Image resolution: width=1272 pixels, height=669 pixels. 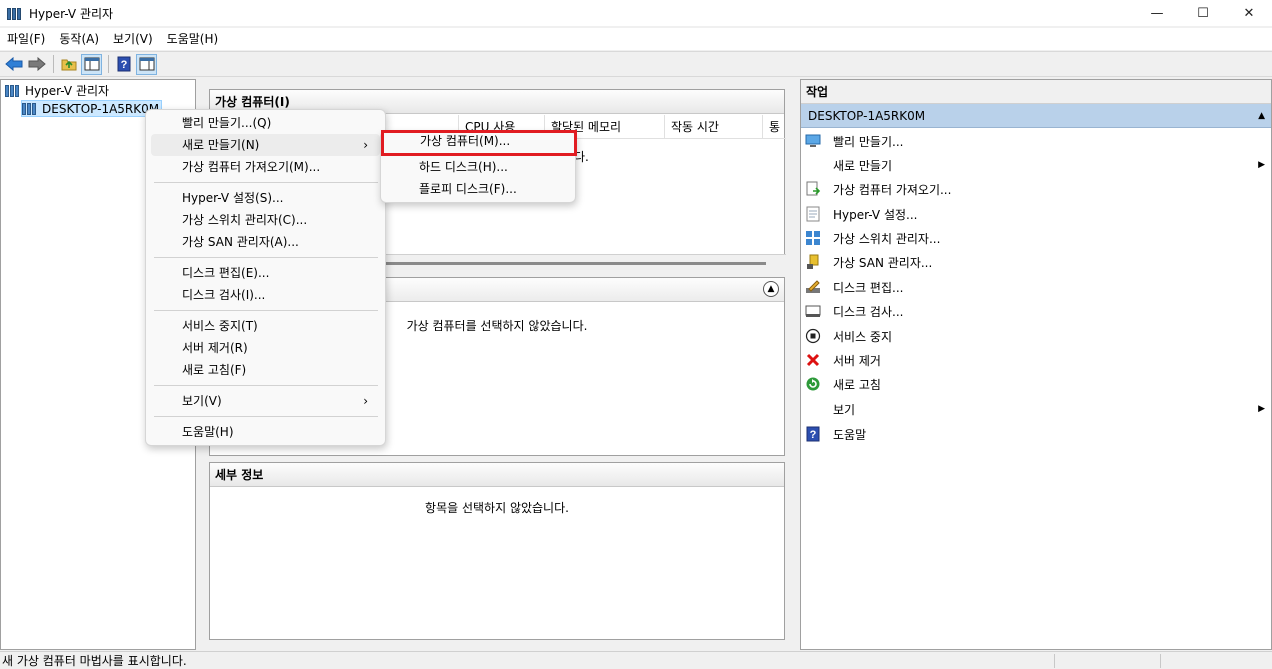 What do you see at coordinates (813, 336) in the screenshot?
I see `stop-service-icon` at bounding box center [813, 336].